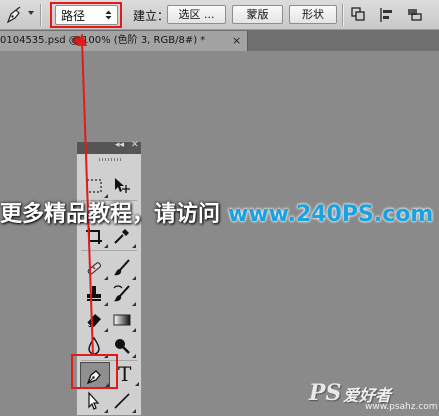 This screenshot has width=439, height=416. What do you see at coordinates (236, 41) in the screenshot?
I see `close-icon: ×` at bounding box center [236, 41].